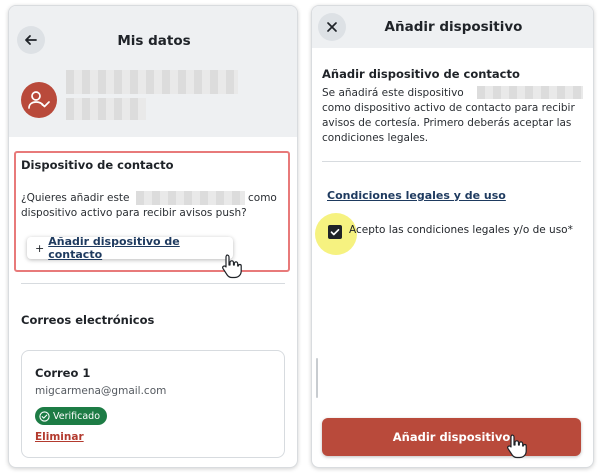  I want to click on contact-device-question-como: como, so click(262, 198).